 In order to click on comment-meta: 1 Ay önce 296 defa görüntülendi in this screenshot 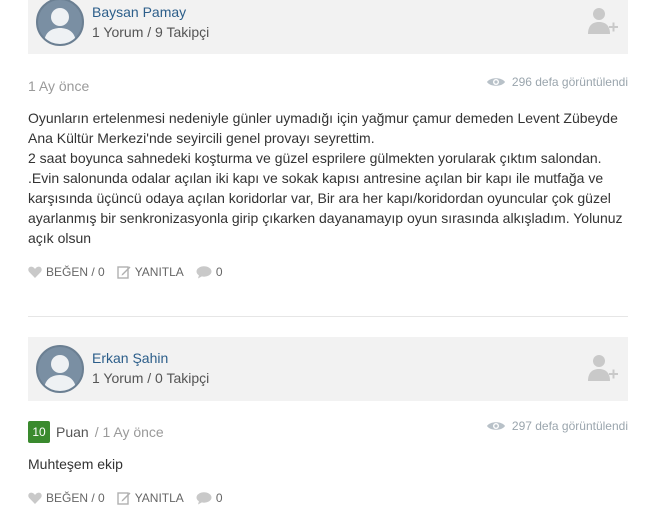, I will do `click(328, 86)`.